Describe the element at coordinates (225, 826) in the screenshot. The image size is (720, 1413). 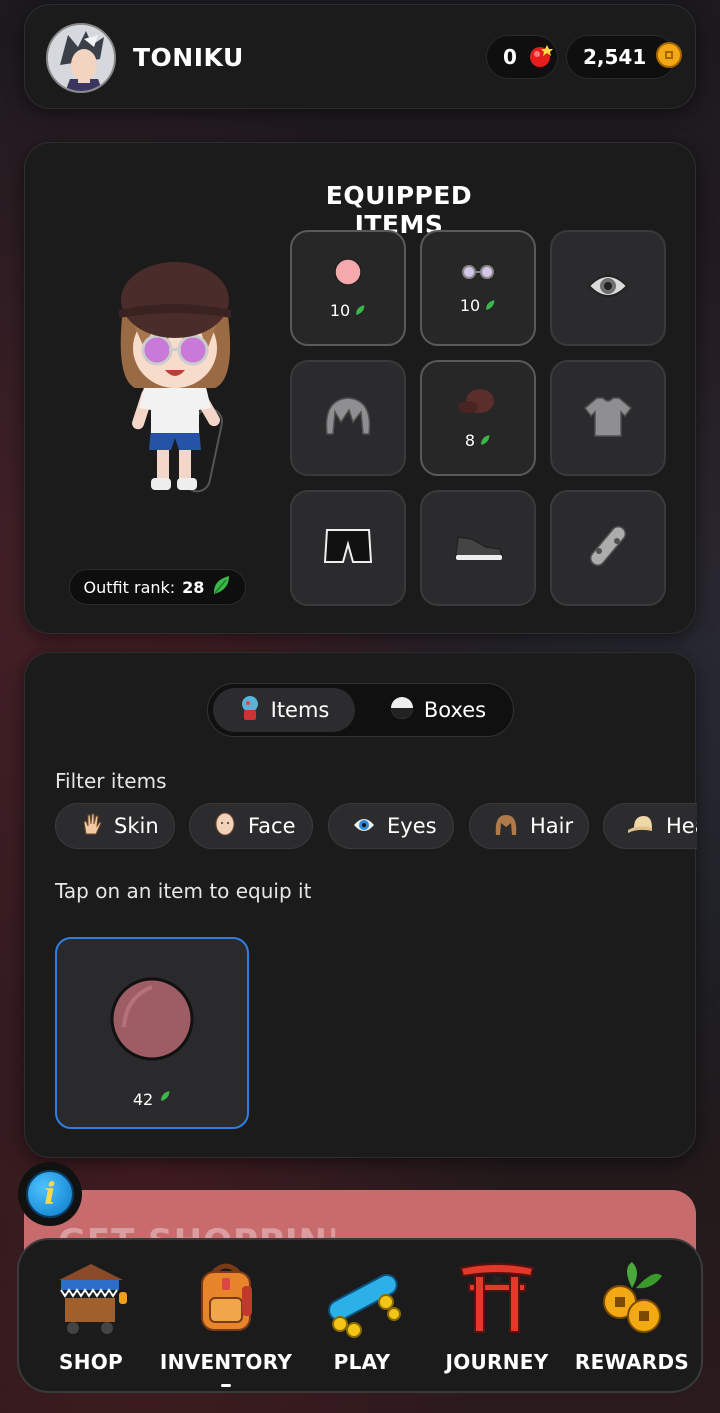
I see `face-icon` at that location.